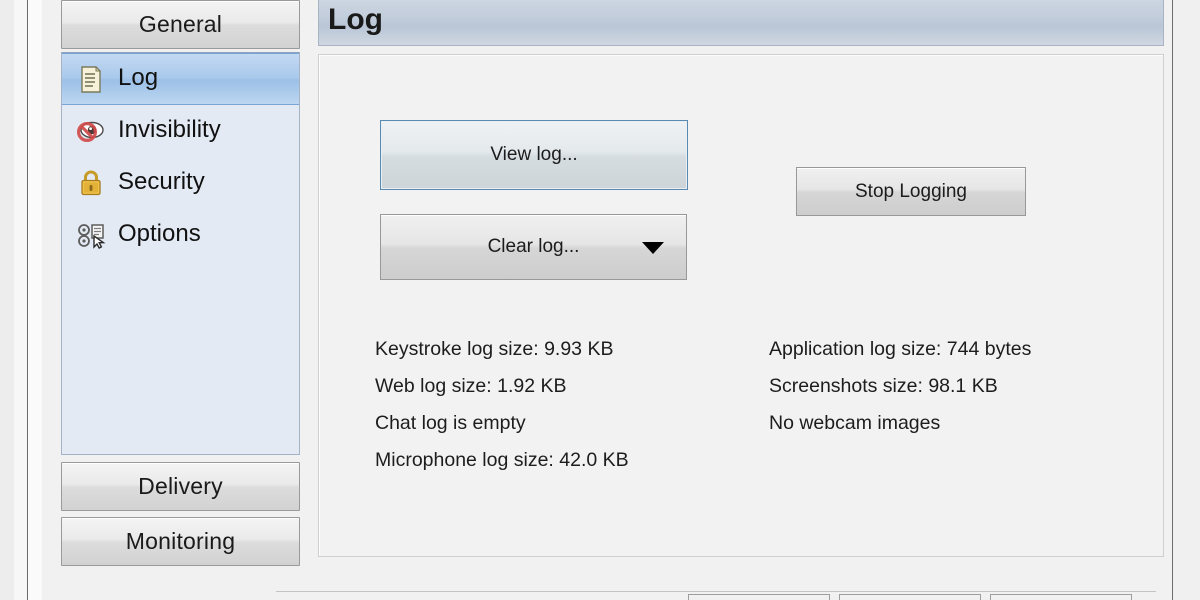  I want to click on sidebar-button-monitoring-label: Monitoring, so click(180, 541).